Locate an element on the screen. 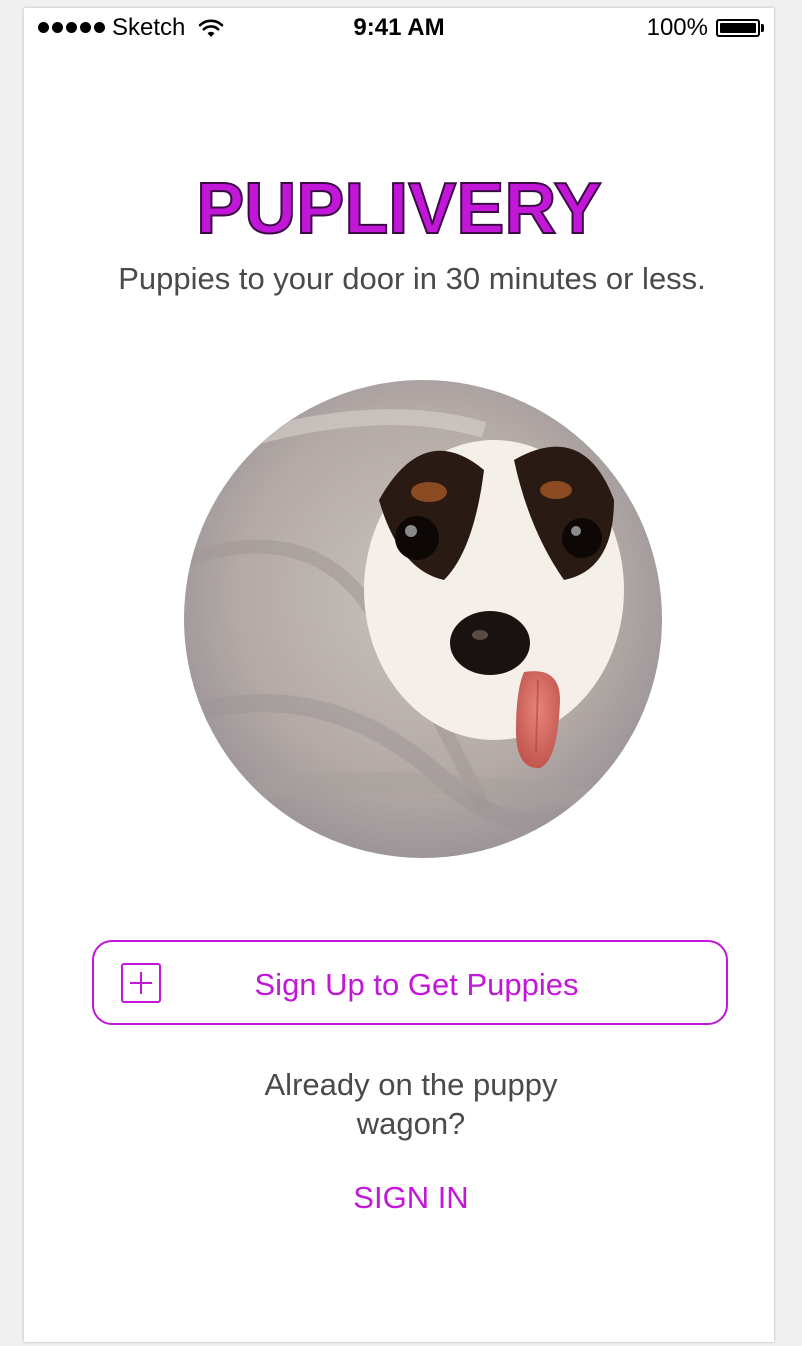 This screenshot has height=1346, width=802. sign-up-button: Sign Up to Get Puppies is located at coordinates (410, 982).